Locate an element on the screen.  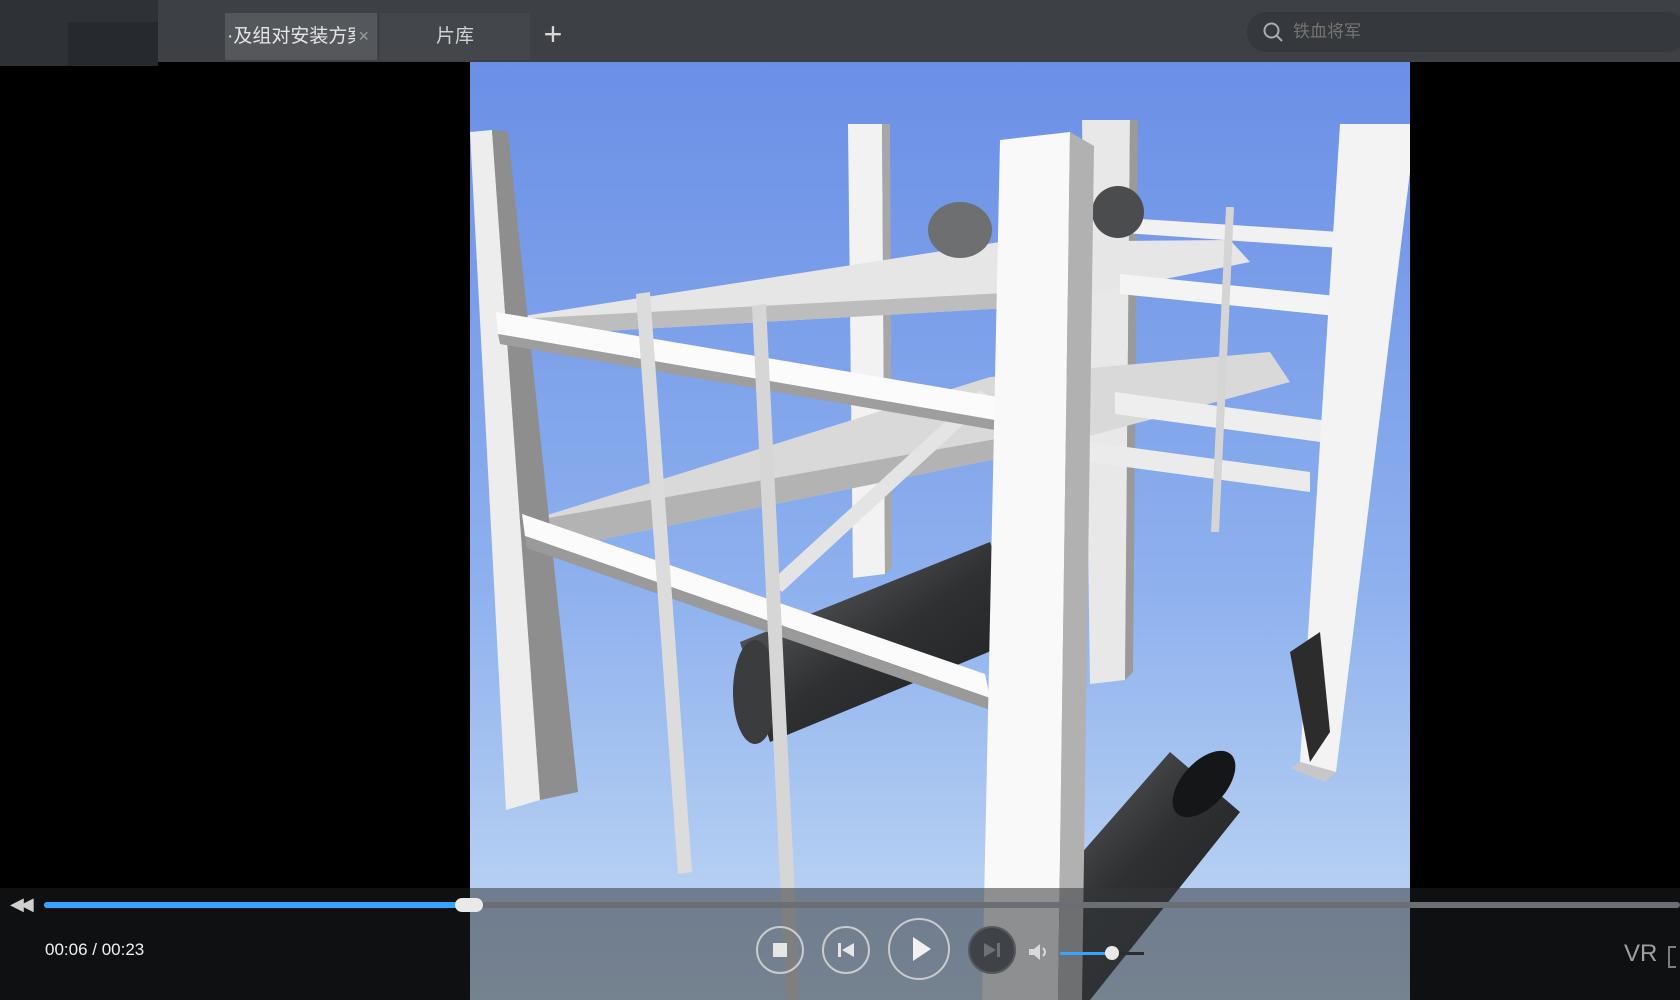
volume-slider is located at coordinates (1102, 953).